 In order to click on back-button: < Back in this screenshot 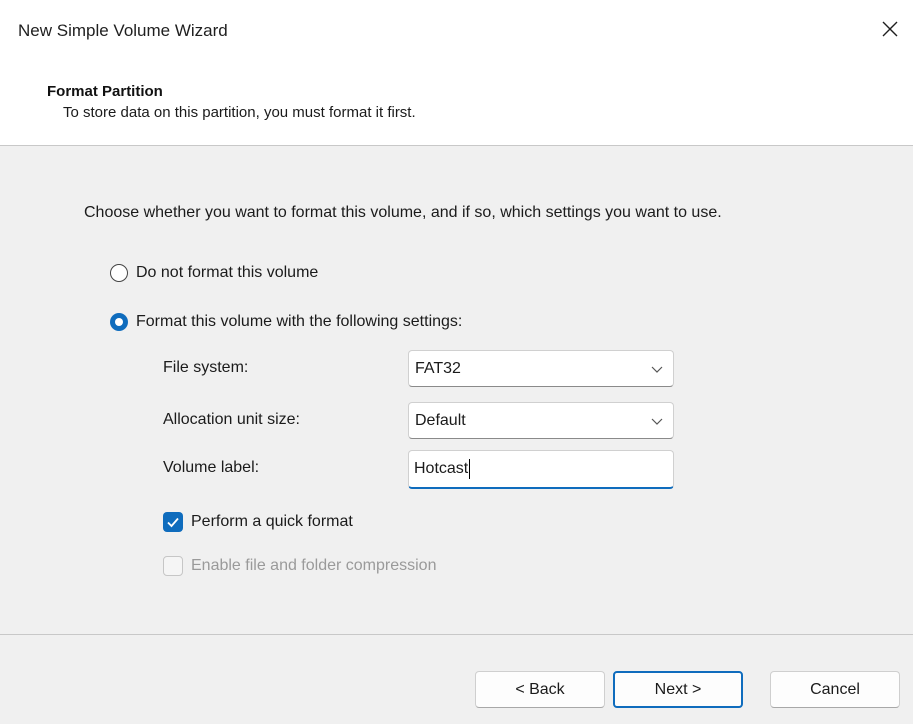, I will do `click(540, 689)`.